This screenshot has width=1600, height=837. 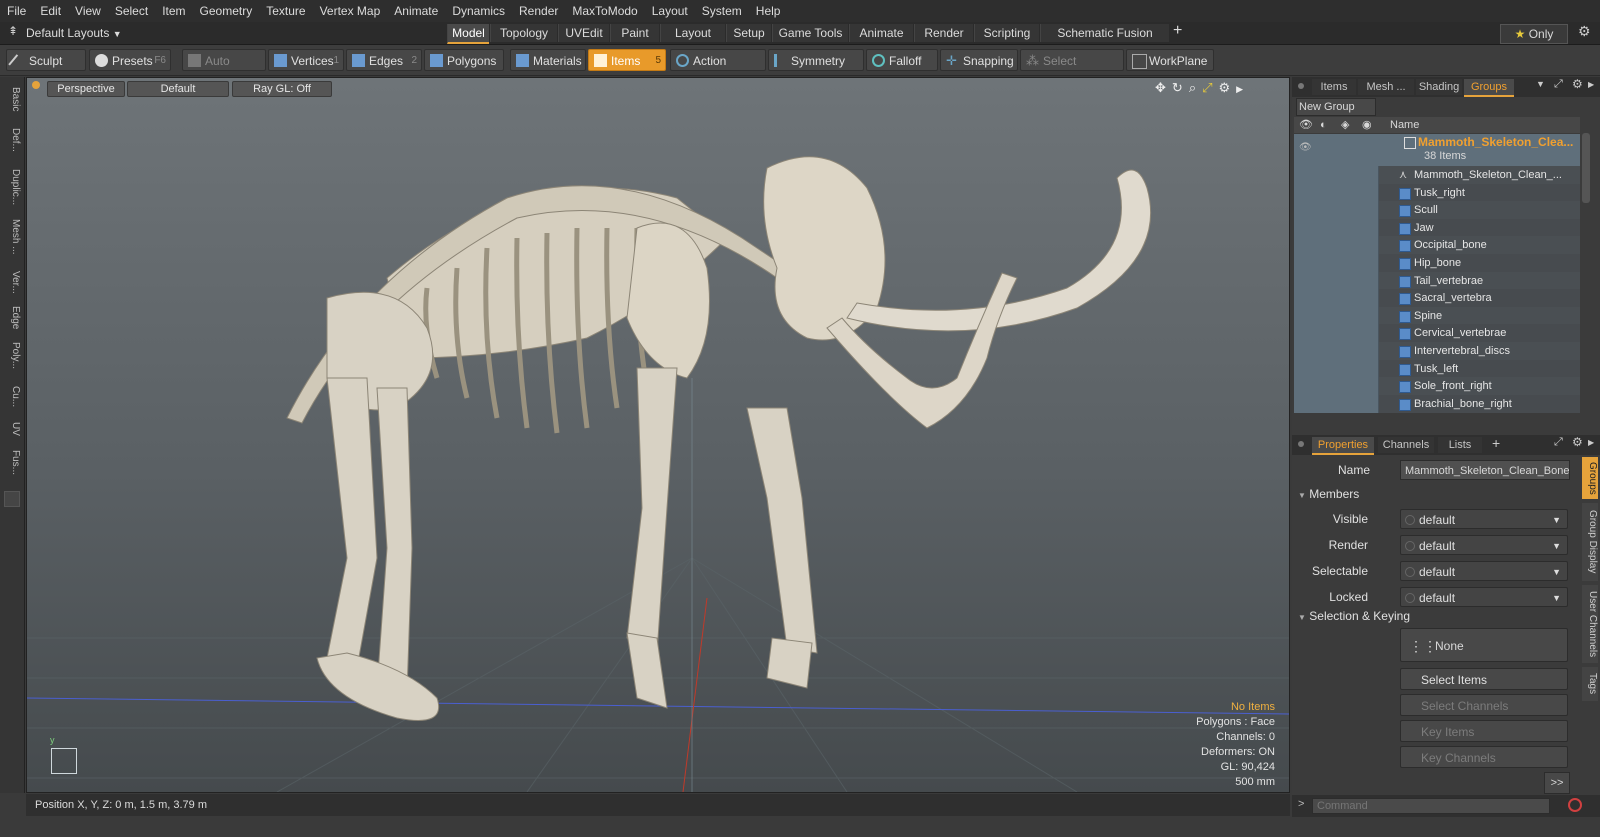 What do you see at coordinates (1437, 245) in the screenshot?
I see `group-item-row: Occipital_bone` at bounding box center [1437, 245].